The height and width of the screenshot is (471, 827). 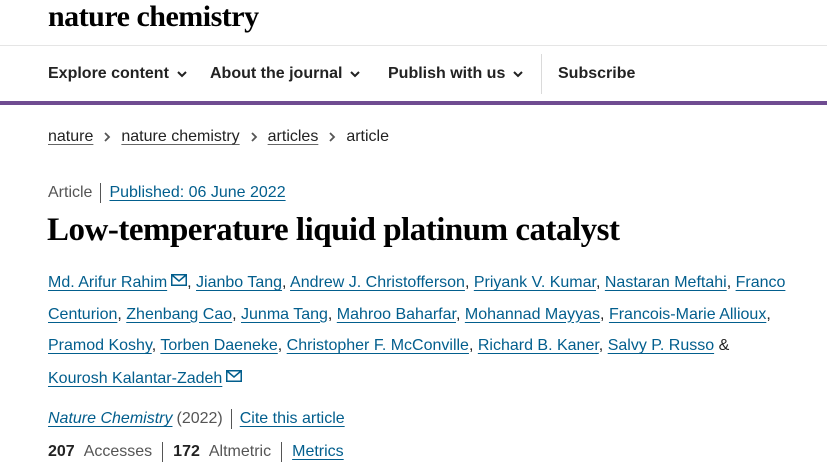 I want to click on accesses-label: Accesses, so click(x=118, y=451).